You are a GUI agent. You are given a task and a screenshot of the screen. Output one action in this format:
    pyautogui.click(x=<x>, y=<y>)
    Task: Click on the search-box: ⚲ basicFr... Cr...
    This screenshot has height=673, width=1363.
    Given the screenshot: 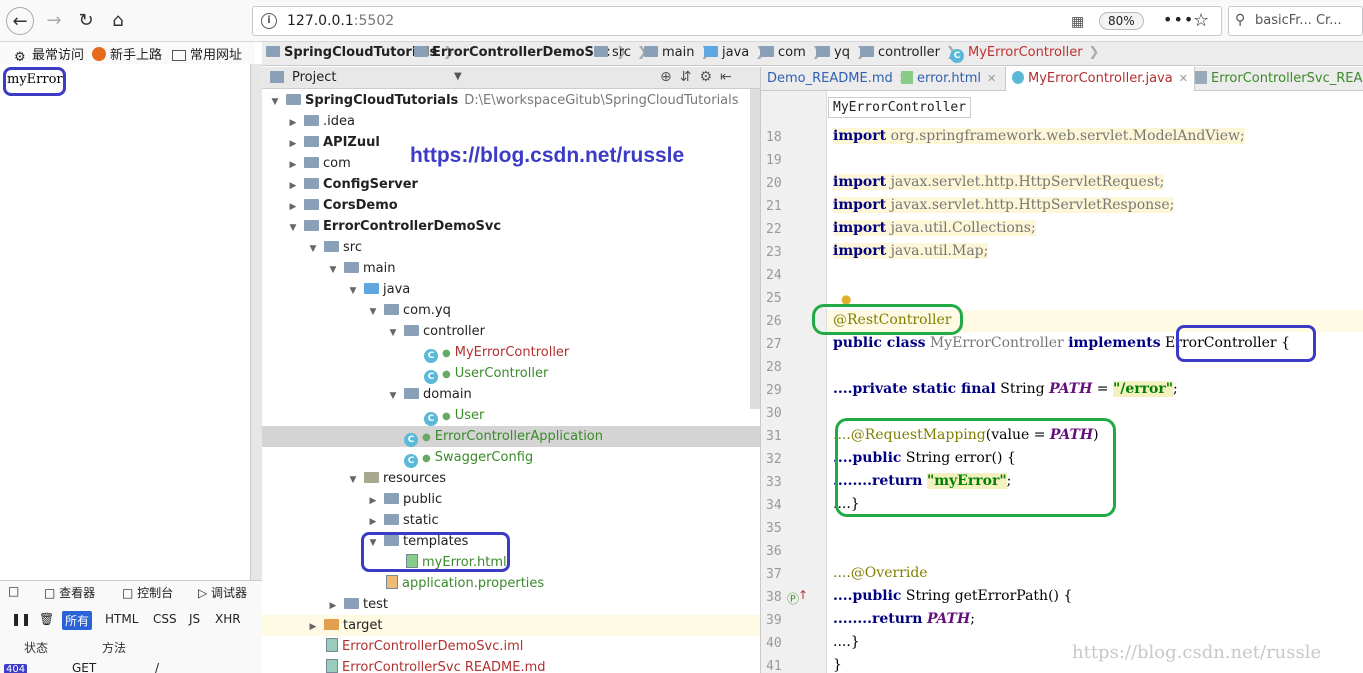 What is the action you would take?
    pyautogui.click(x=1295, y=21)
    